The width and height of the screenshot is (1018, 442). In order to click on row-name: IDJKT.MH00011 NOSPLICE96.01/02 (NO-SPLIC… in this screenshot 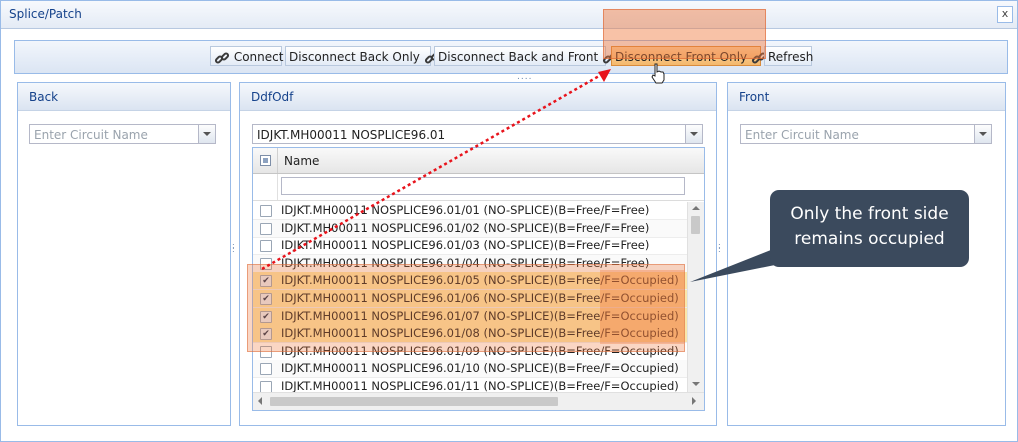, I will do `click(465, 227)`.